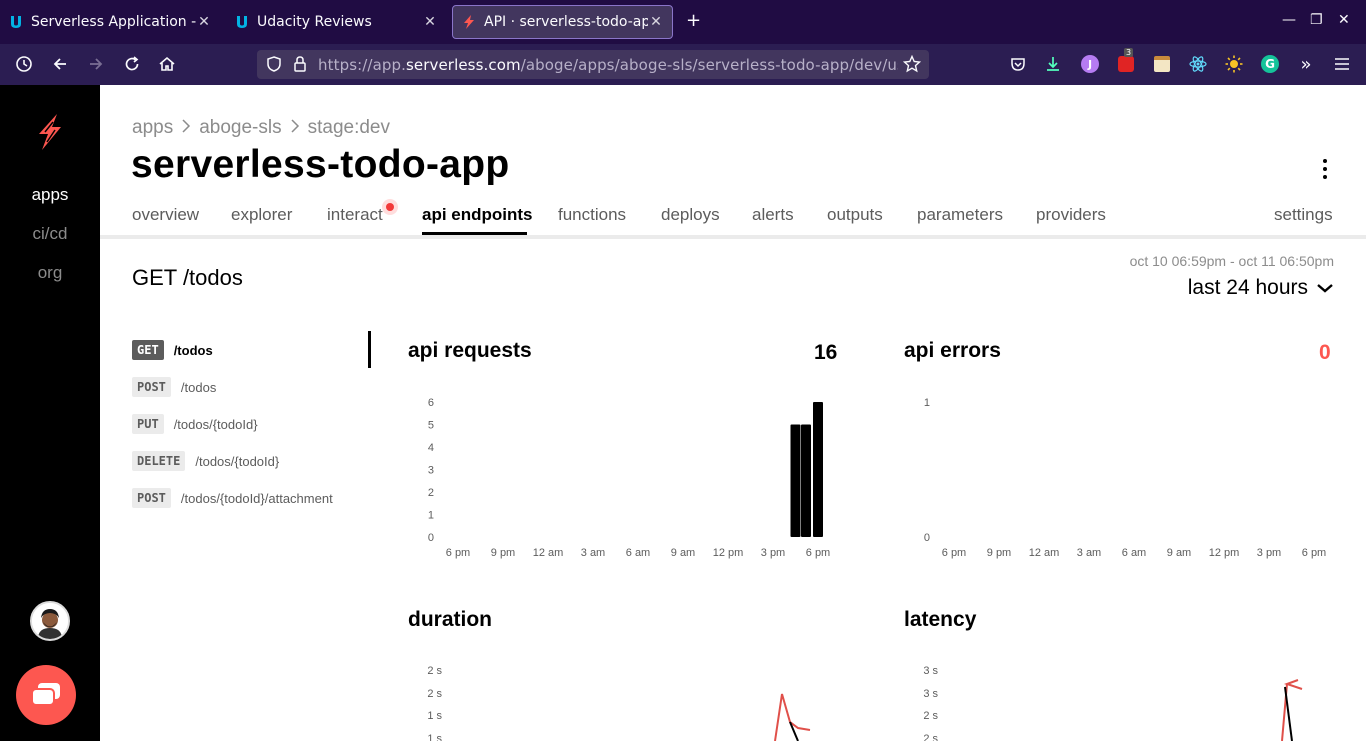 This screenshot has height=741, width=1366. Describe the element at coordinates (113, 22) in the screenshot. I see `browser-tab-title: Serverless Application - Udacity` at that location.